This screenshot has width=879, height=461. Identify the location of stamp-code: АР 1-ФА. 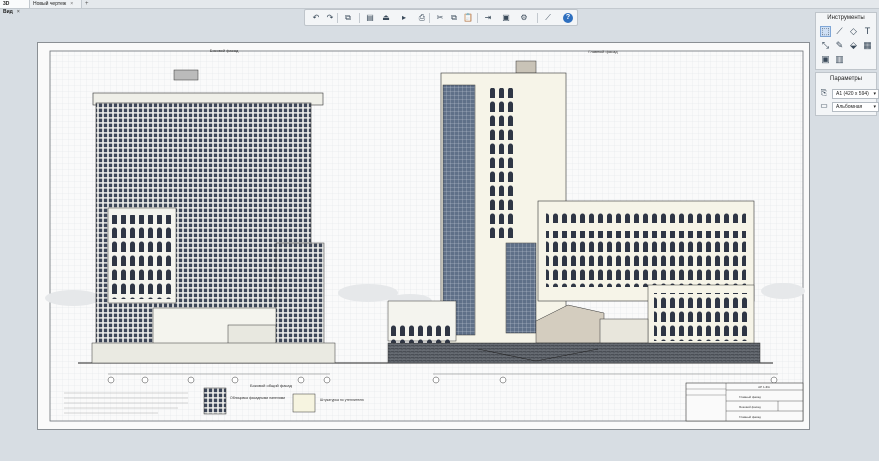
(764, 387).